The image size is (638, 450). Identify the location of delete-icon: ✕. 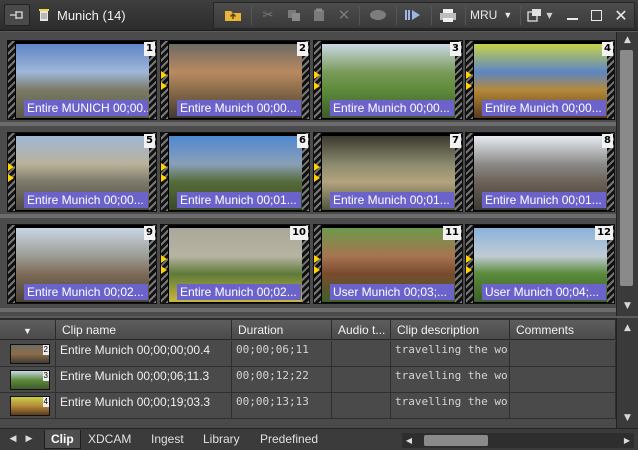
(344, 15).